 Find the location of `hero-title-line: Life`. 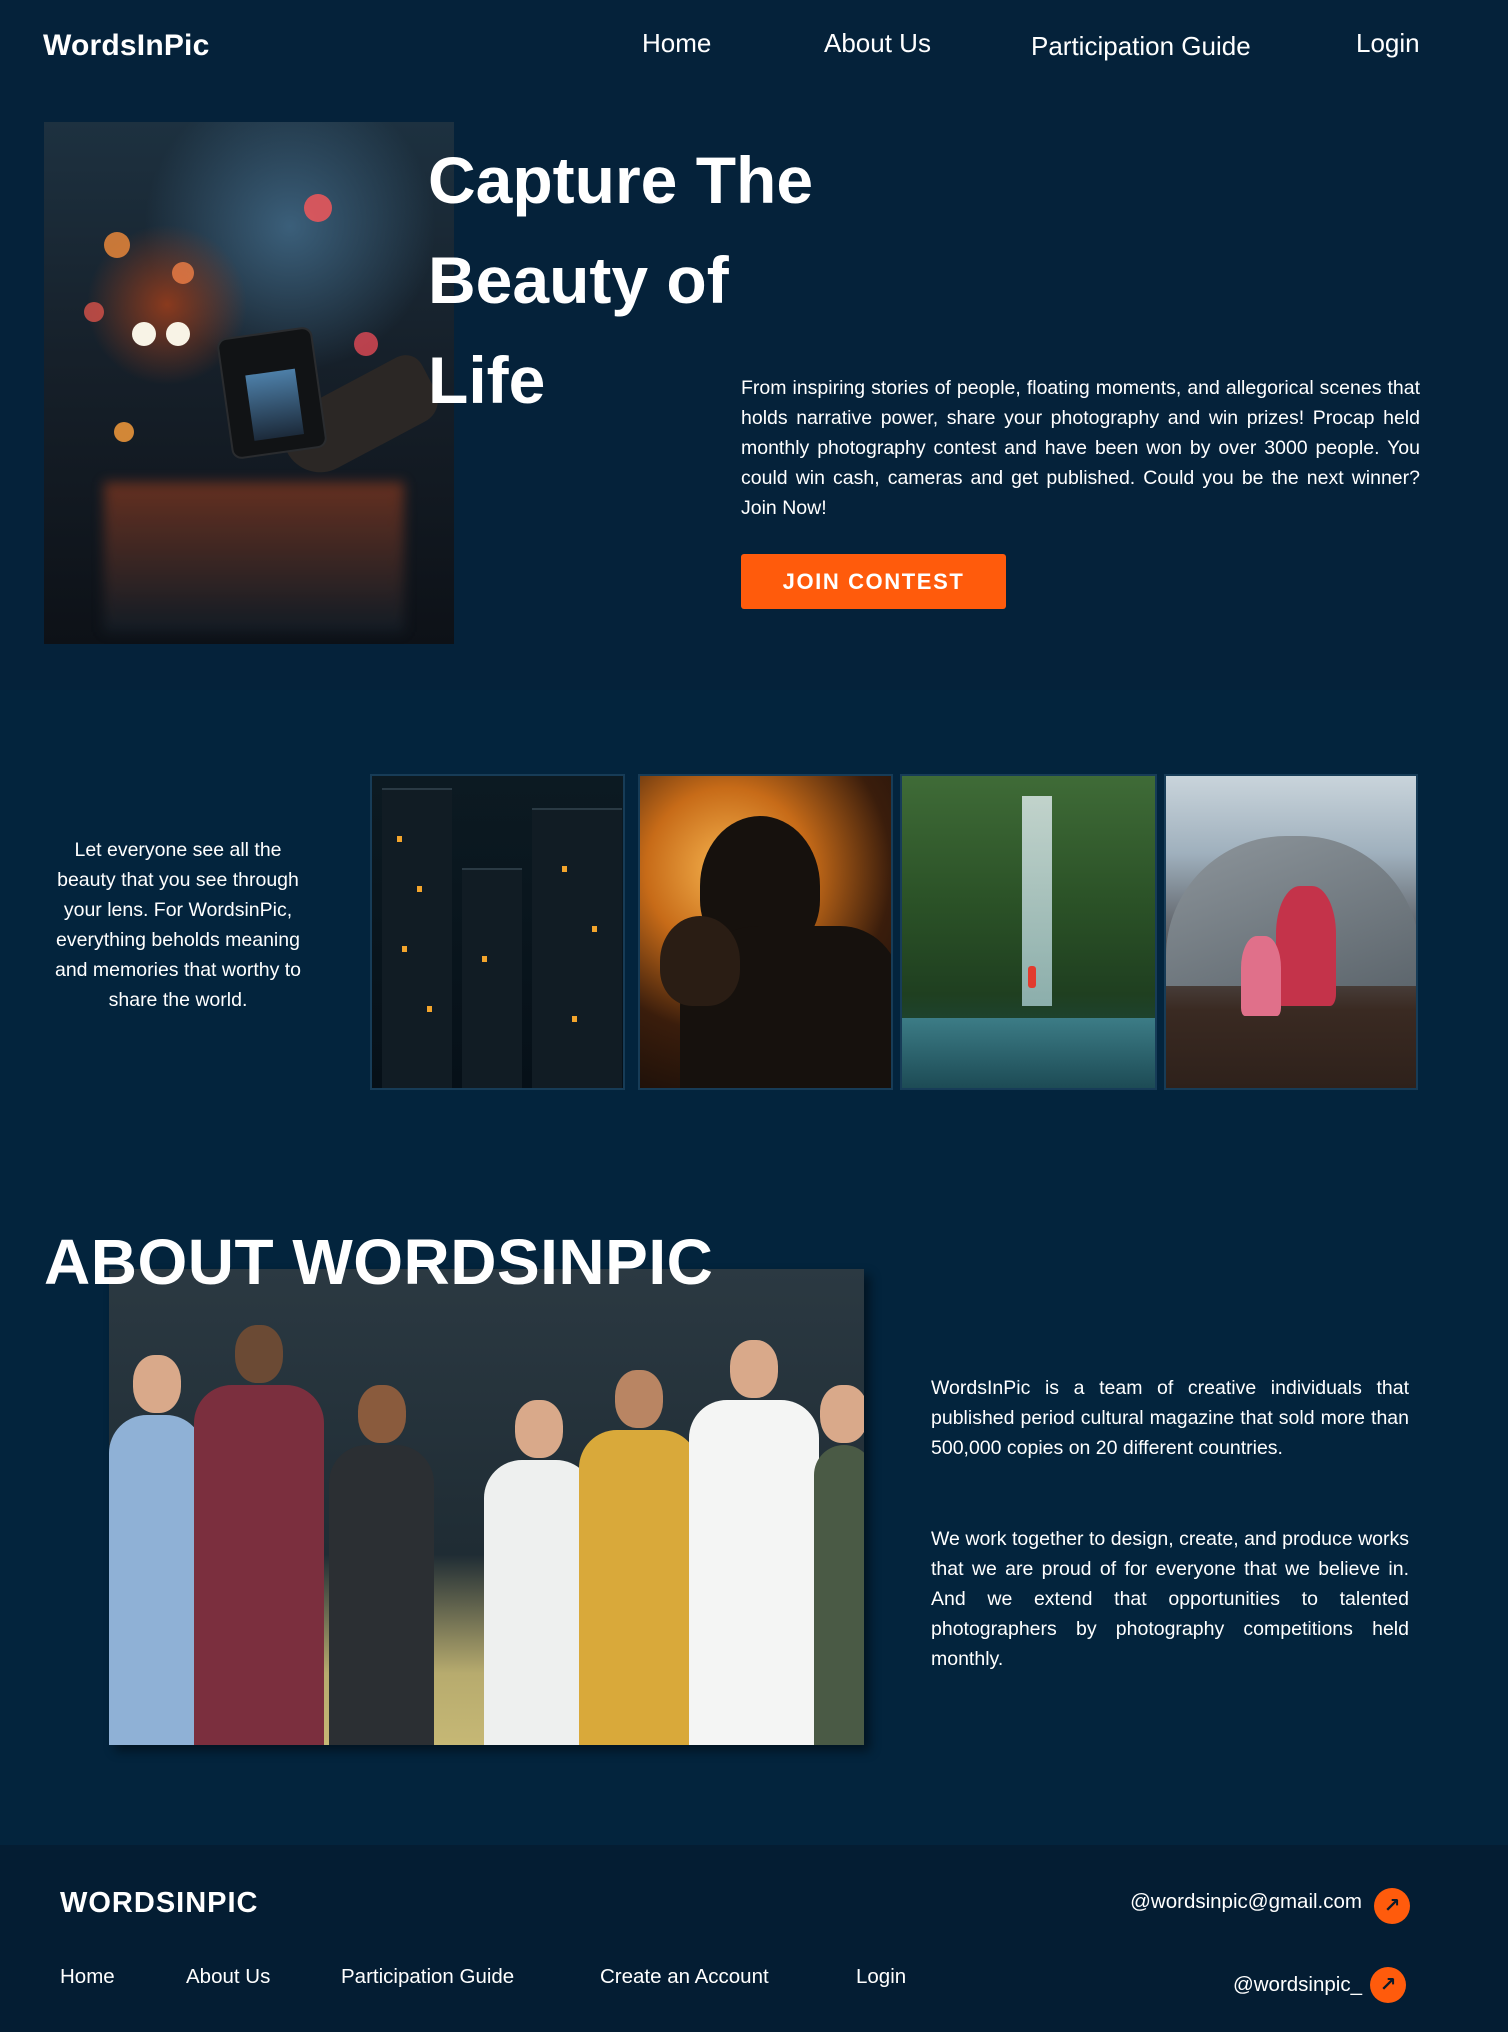

hero-title-line: Life is located at coordinates (487, 380).